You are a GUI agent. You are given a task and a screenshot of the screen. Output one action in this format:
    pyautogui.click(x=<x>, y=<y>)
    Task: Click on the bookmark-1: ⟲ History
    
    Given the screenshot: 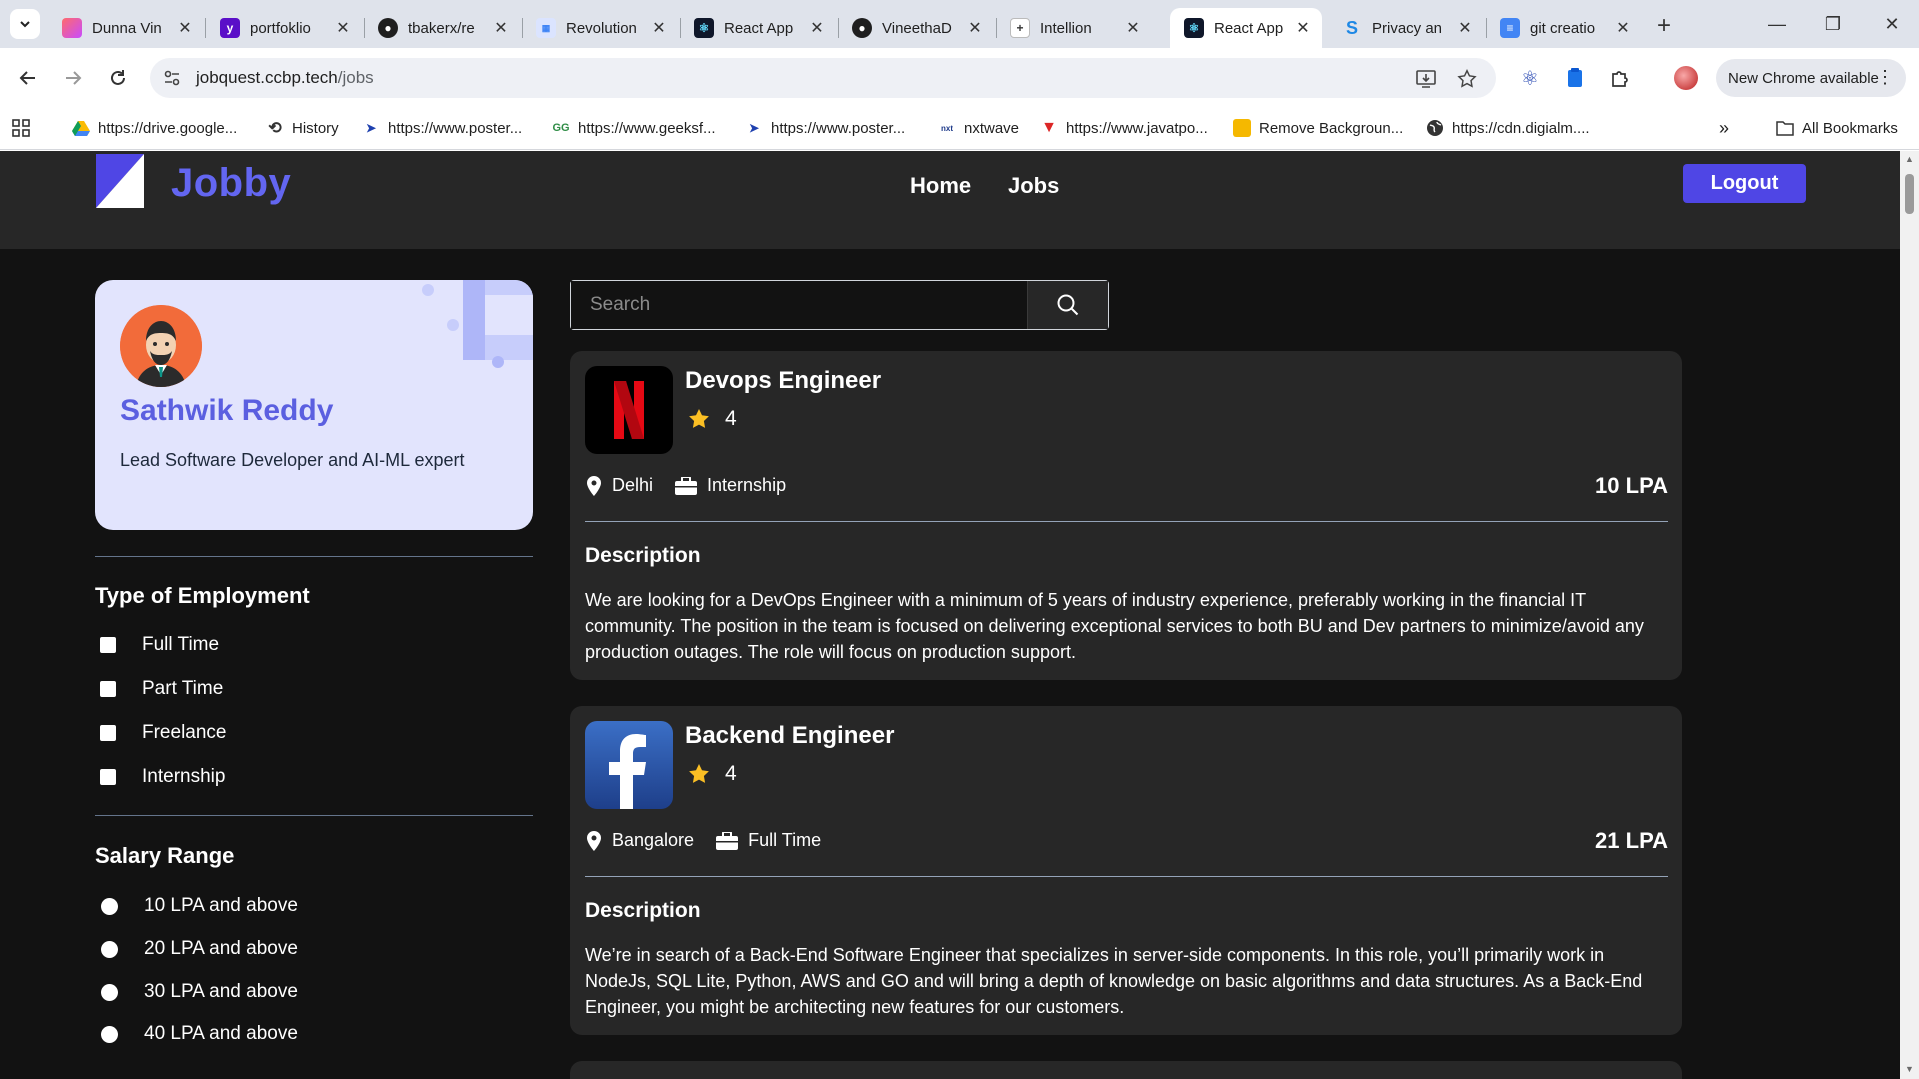 What is the action you would take?
    pyautogui.click(x=302, y=128)
    